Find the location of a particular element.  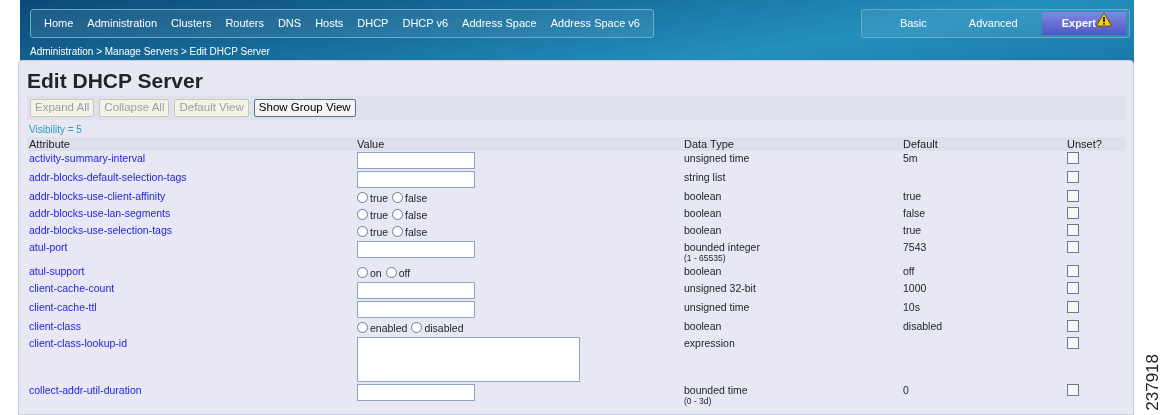

default-value: 0 is located at coordinates (906, 389).